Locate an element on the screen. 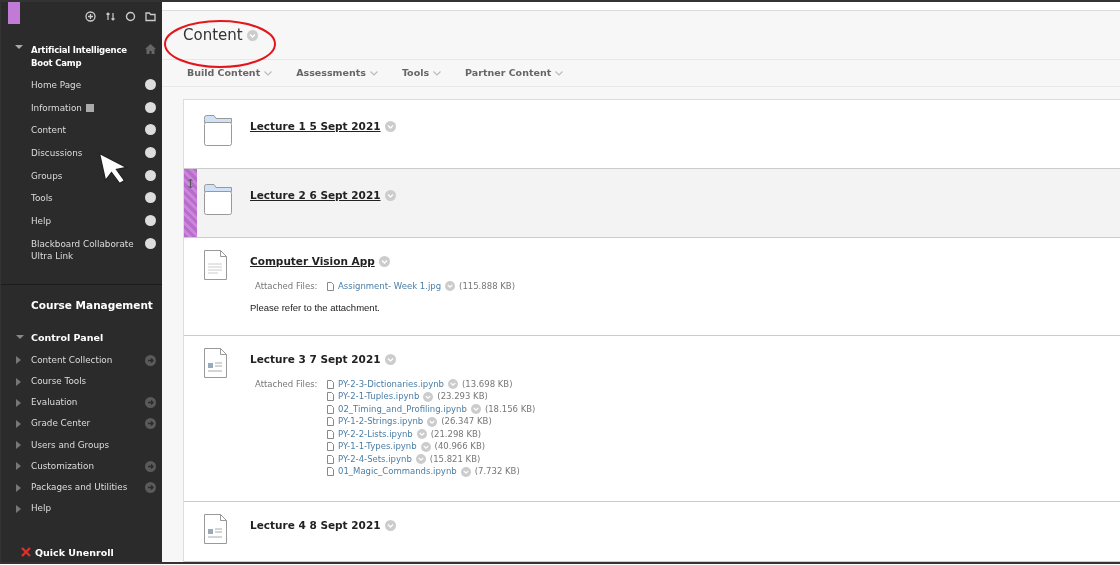 This screenshot has width=1120, height=565. panel-item: Course Tools is located at coordinates (59, 382).